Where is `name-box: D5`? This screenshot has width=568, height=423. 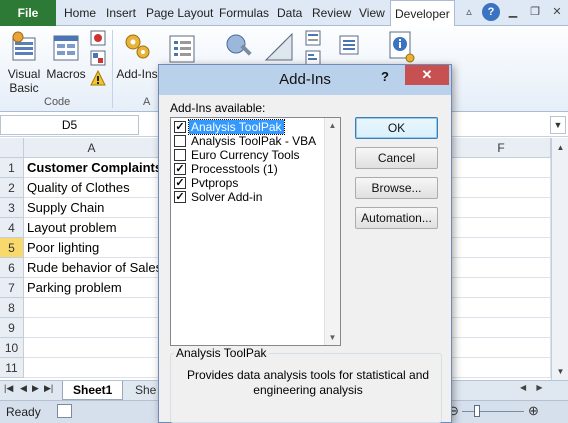
name-box: D5 is located at coordinates (69, 125).